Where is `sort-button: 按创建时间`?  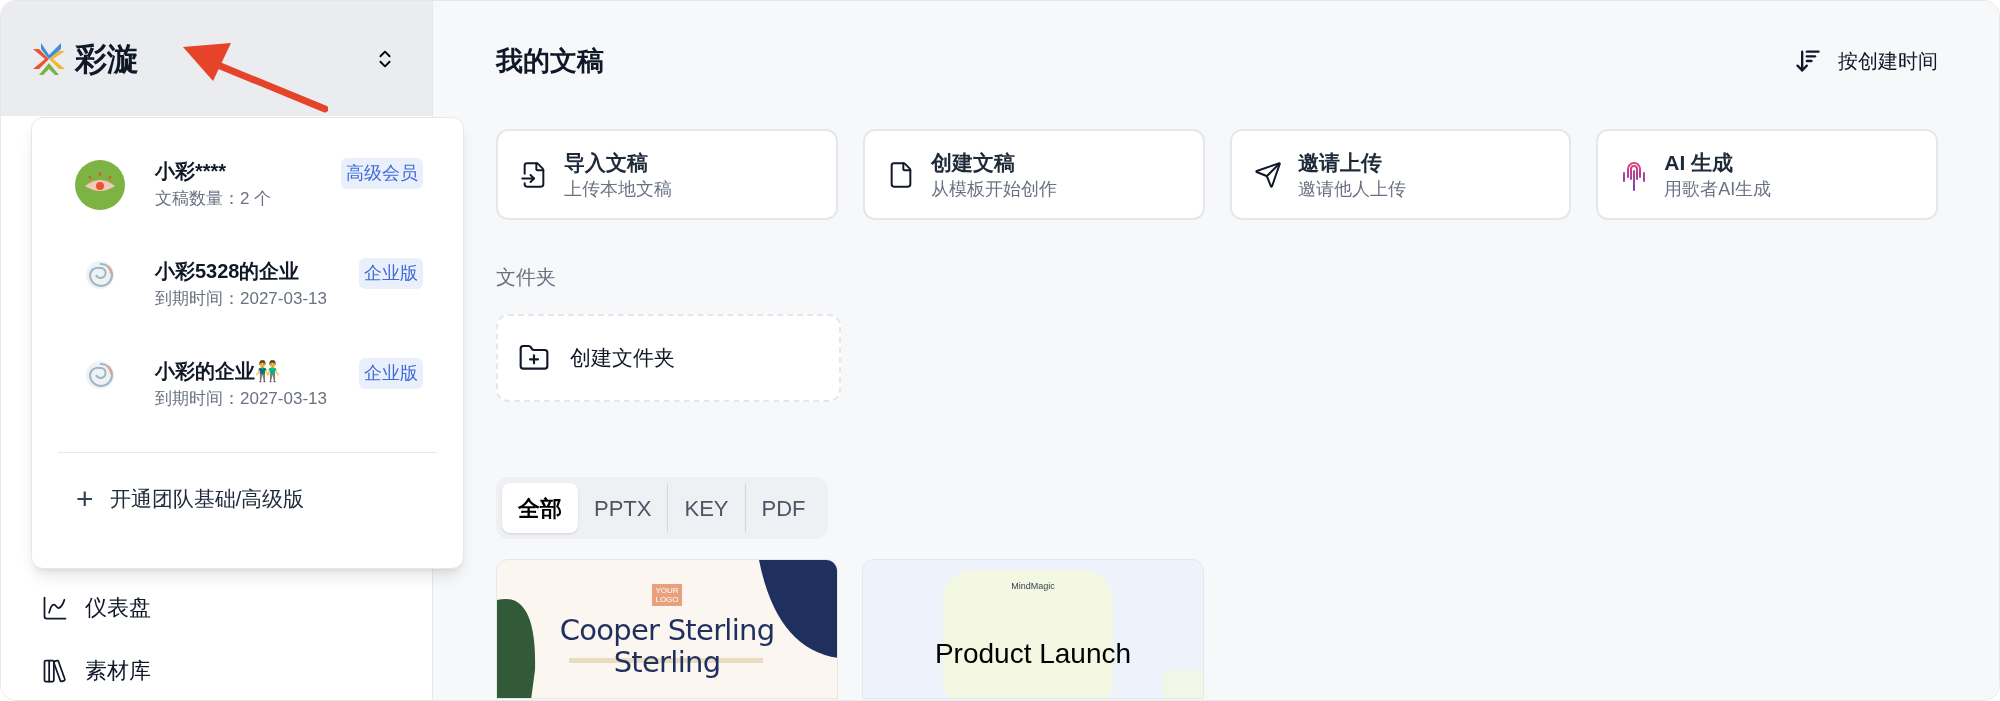
sort-button: 按创建时间 is located at coordinates (1866, 61).